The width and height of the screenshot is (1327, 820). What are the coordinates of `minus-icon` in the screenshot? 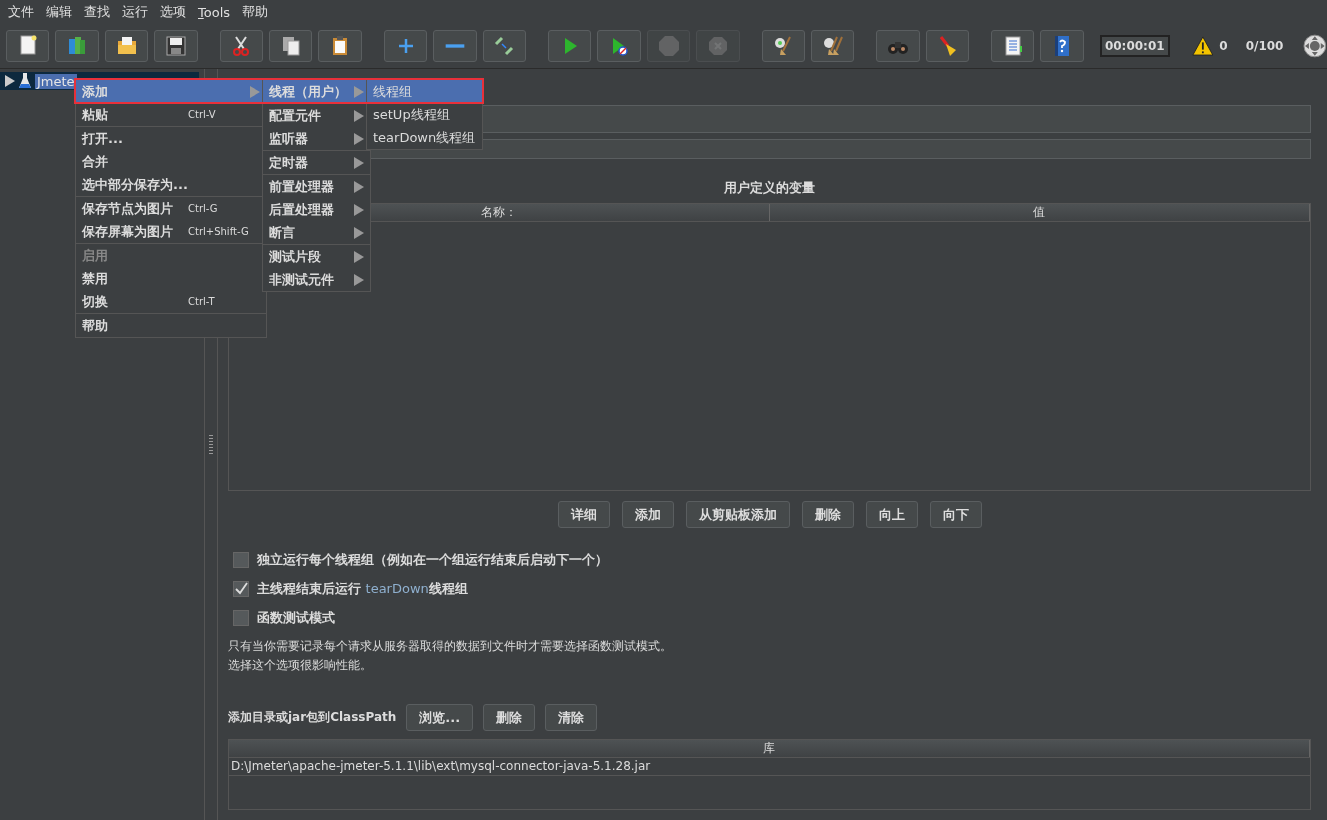 It's located at (454, 46).